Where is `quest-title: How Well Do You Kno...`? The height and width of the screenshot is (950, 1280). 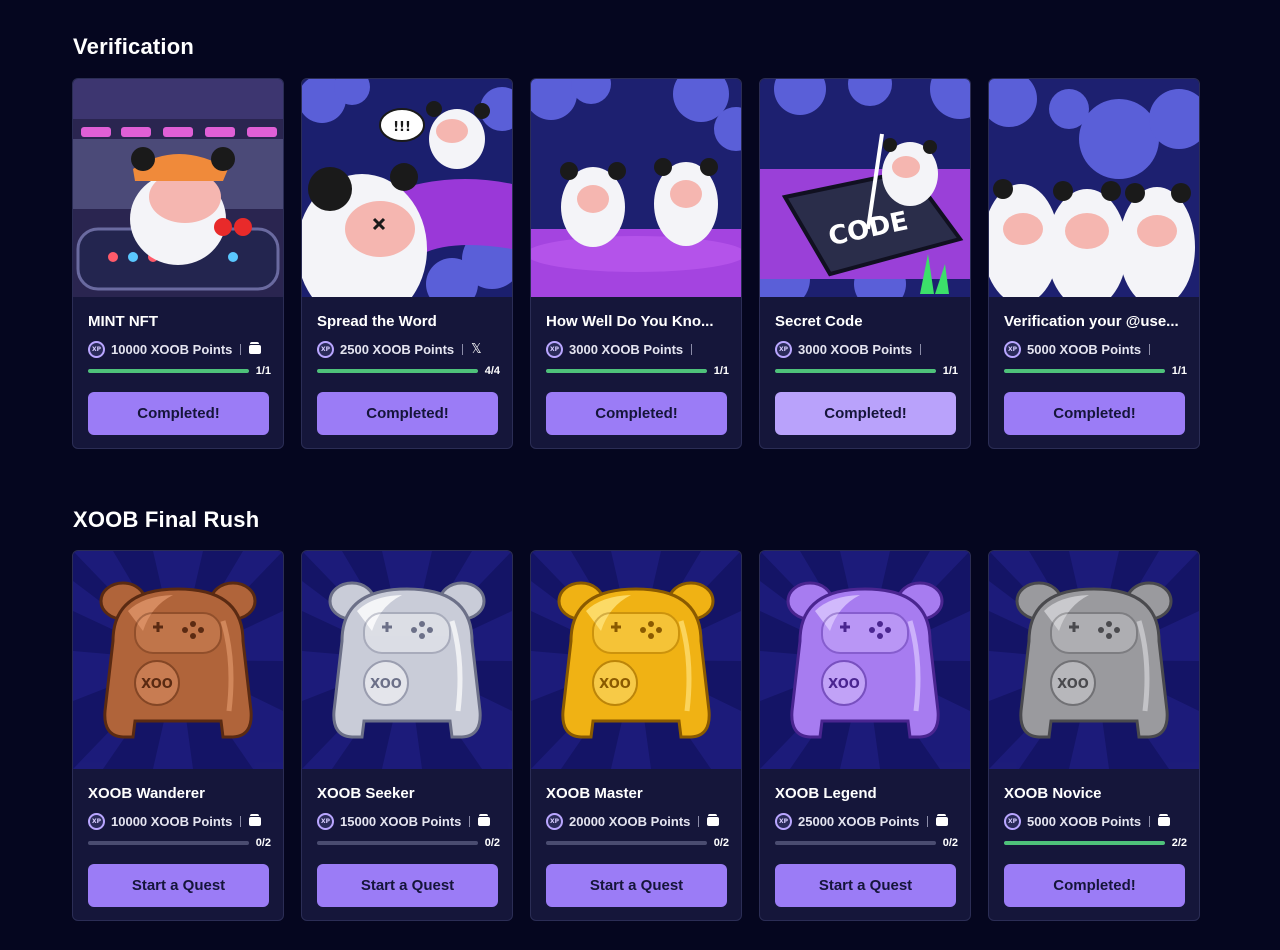 quest-title: How Well Do You Kno... is located at coordinates (630, 321).